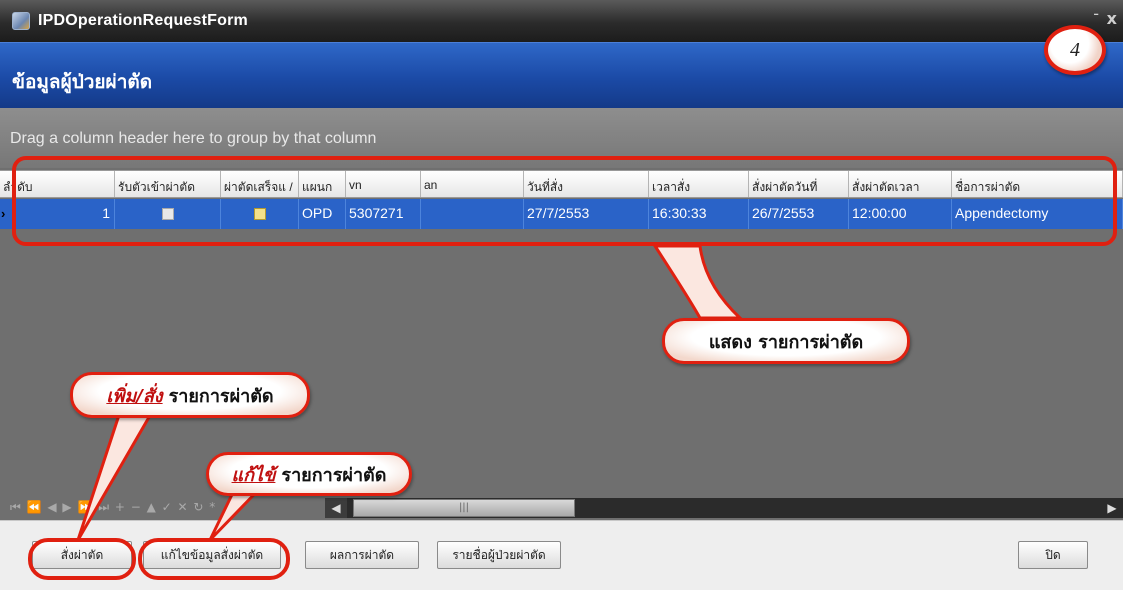  I want to click on close-window-icon: x, so click(1112, 18).